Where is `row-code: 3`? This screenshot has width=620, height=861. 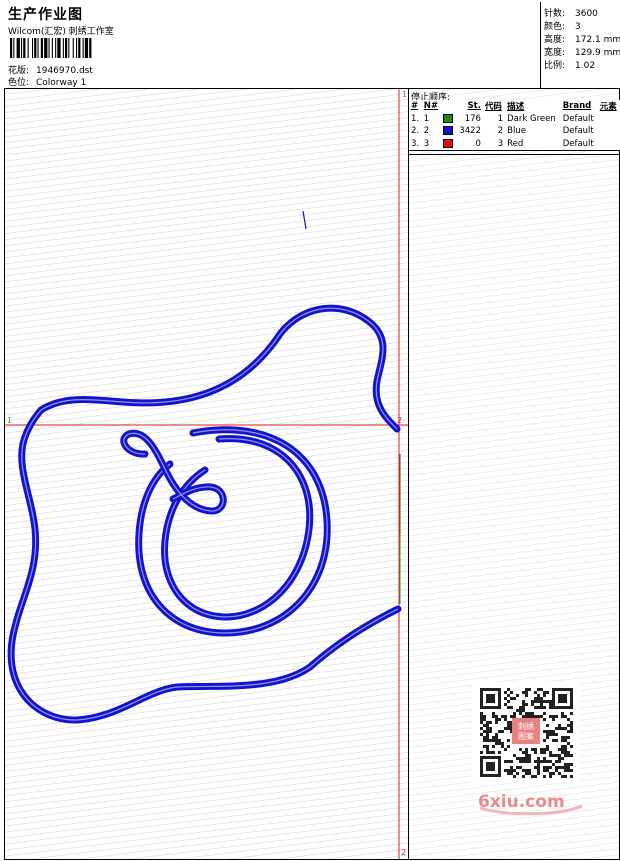
row-code: 3 is located at coordinates (494, 144).